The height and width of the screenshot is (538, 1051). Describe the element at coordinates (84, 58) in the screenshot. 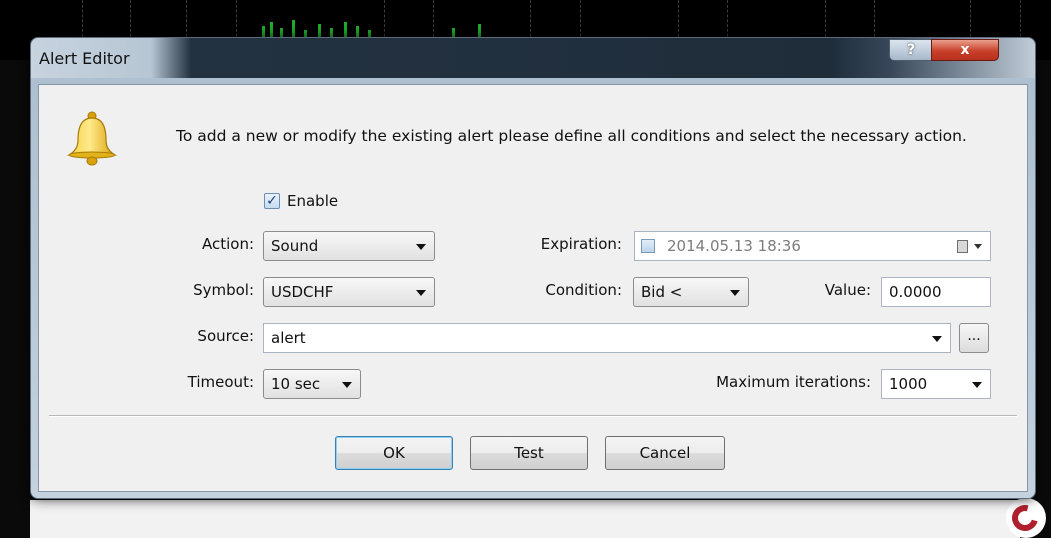

I see `window-title: Alert Editor` at that location.